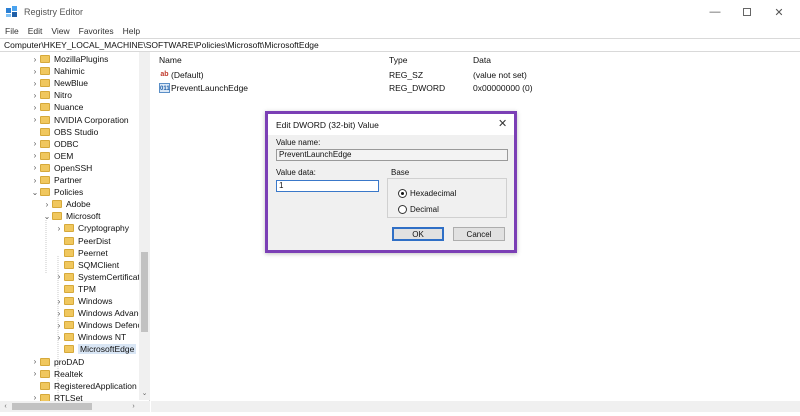 This screenshot has width=800, height=416. I want to click on values-list-header: Name Type Data, so click(475, 59).